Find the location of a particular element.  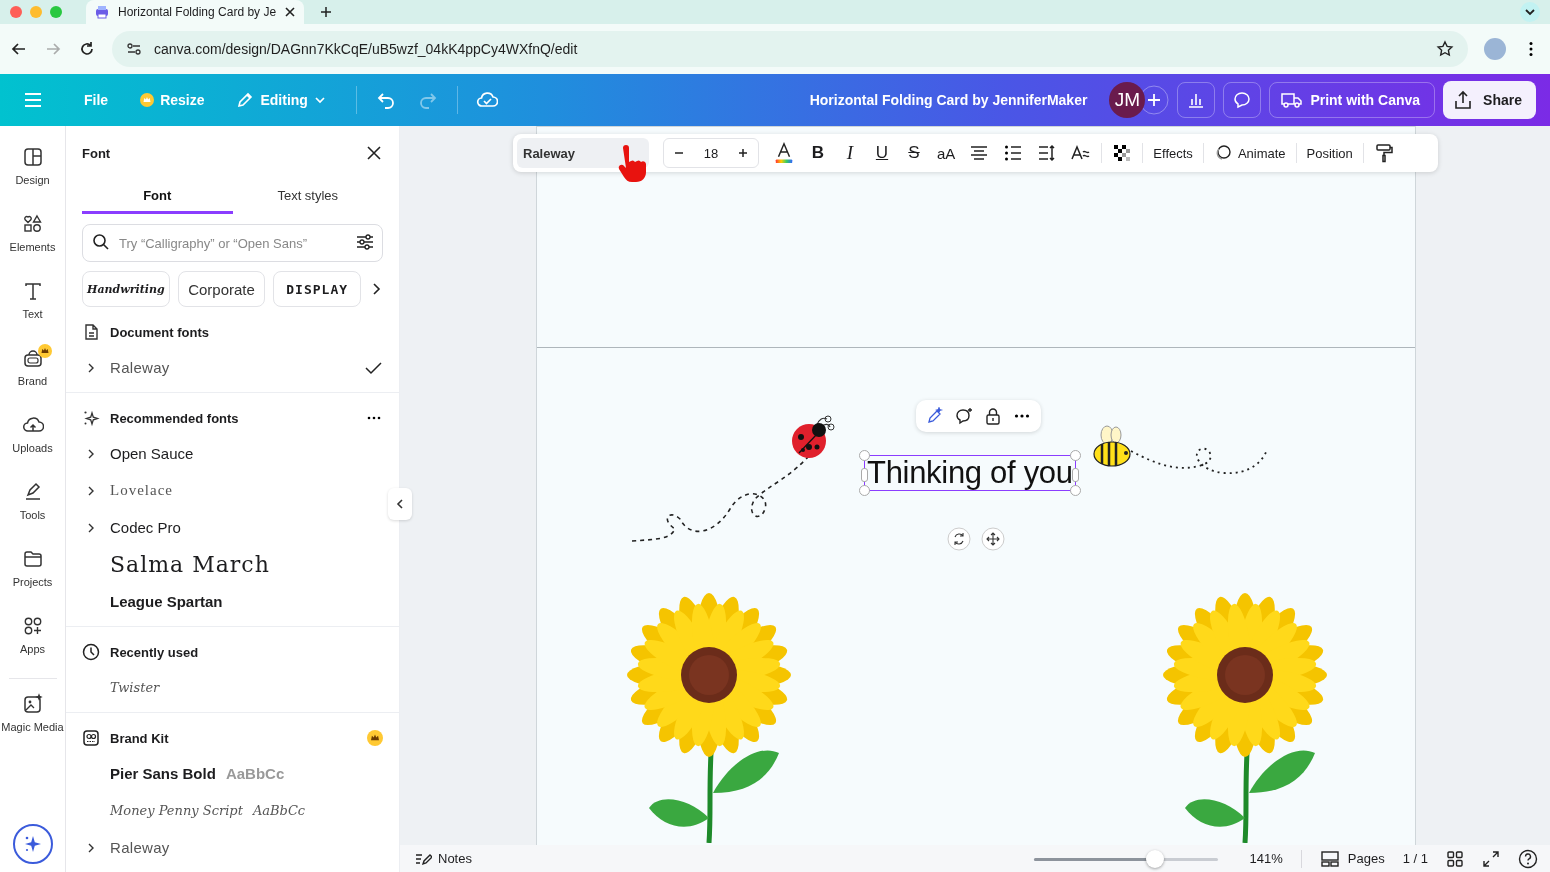

align-center-icon is located at coordinates (979, 153).